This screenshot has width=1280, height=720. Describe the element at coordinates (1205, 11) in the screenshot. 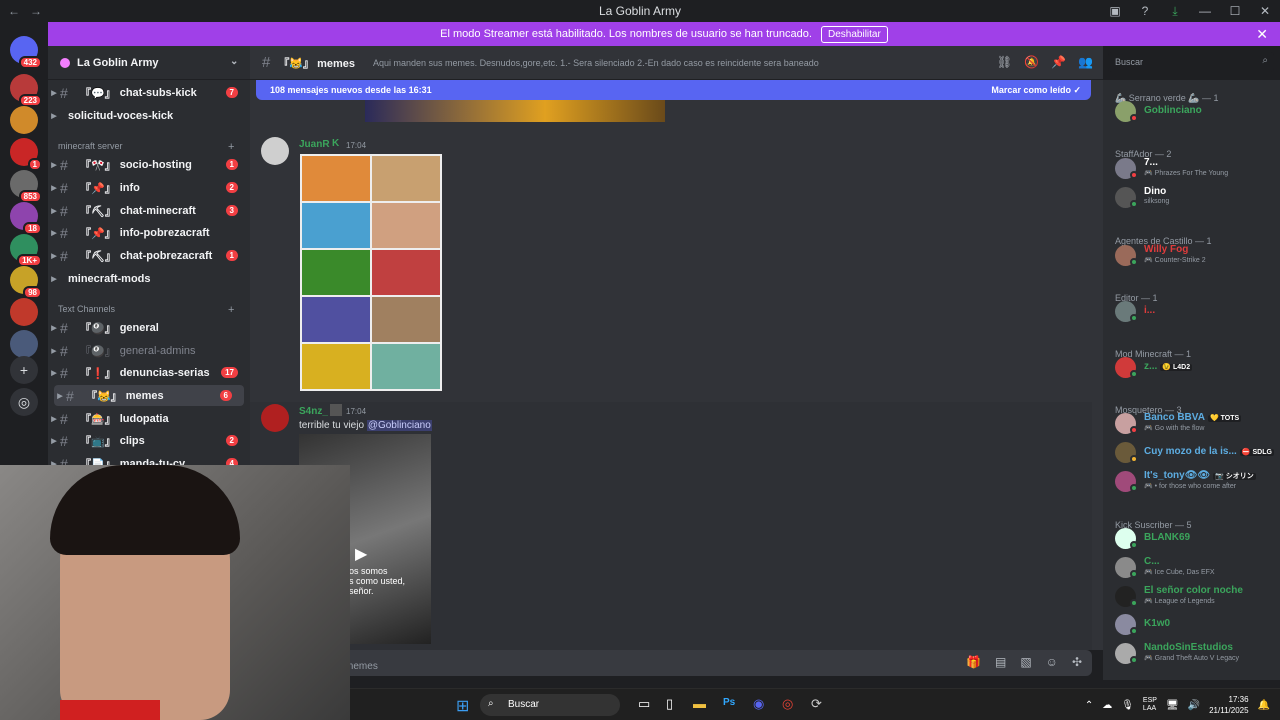

I see `minimize-button: —` at that location.